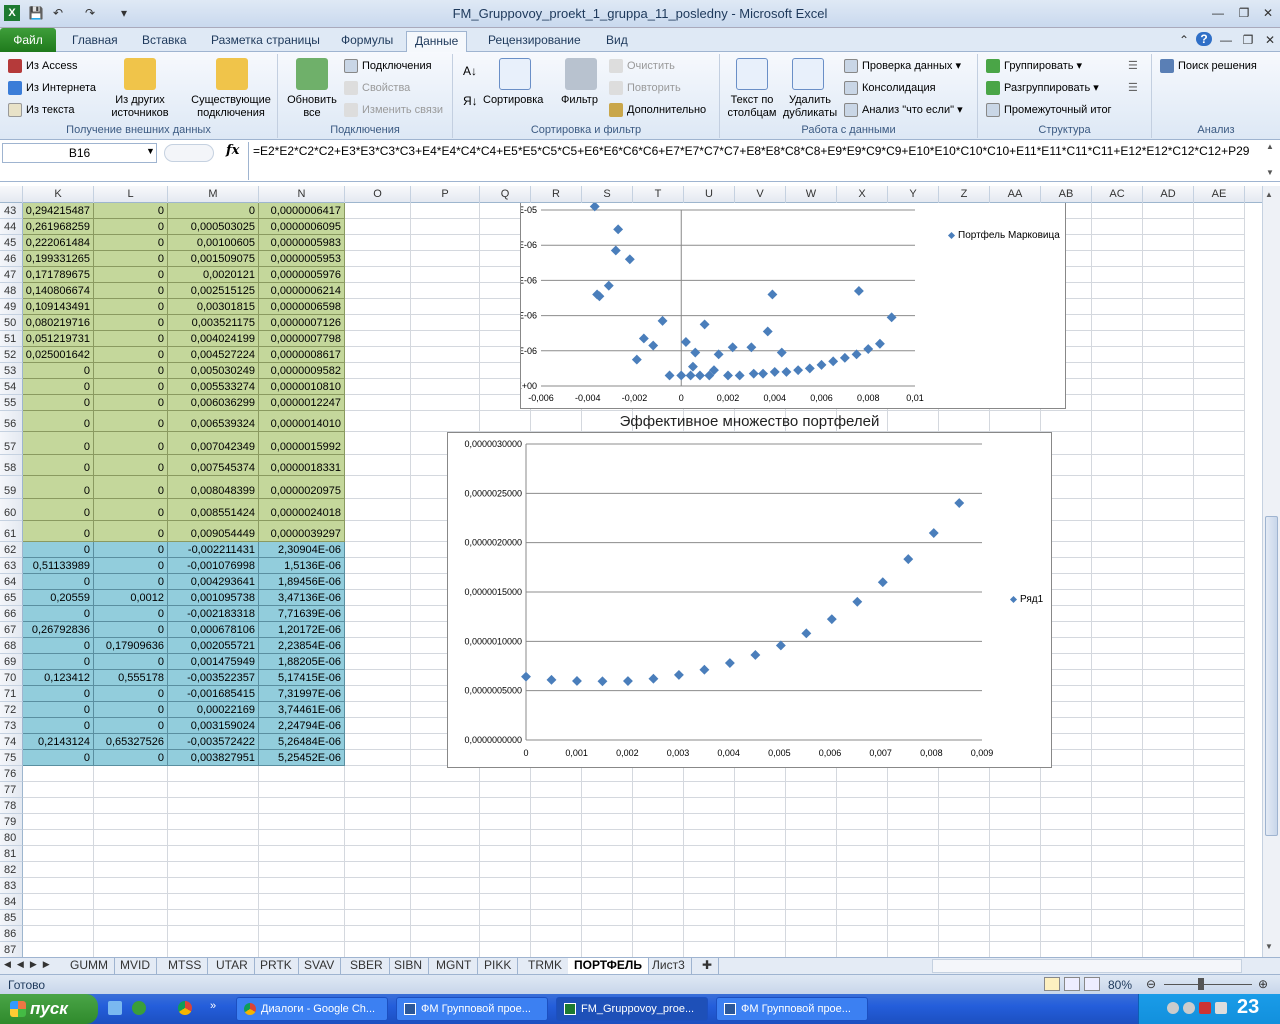 This screenshot has width=1280, height=1024. I want to click on cell-m81, so click(213, 854).